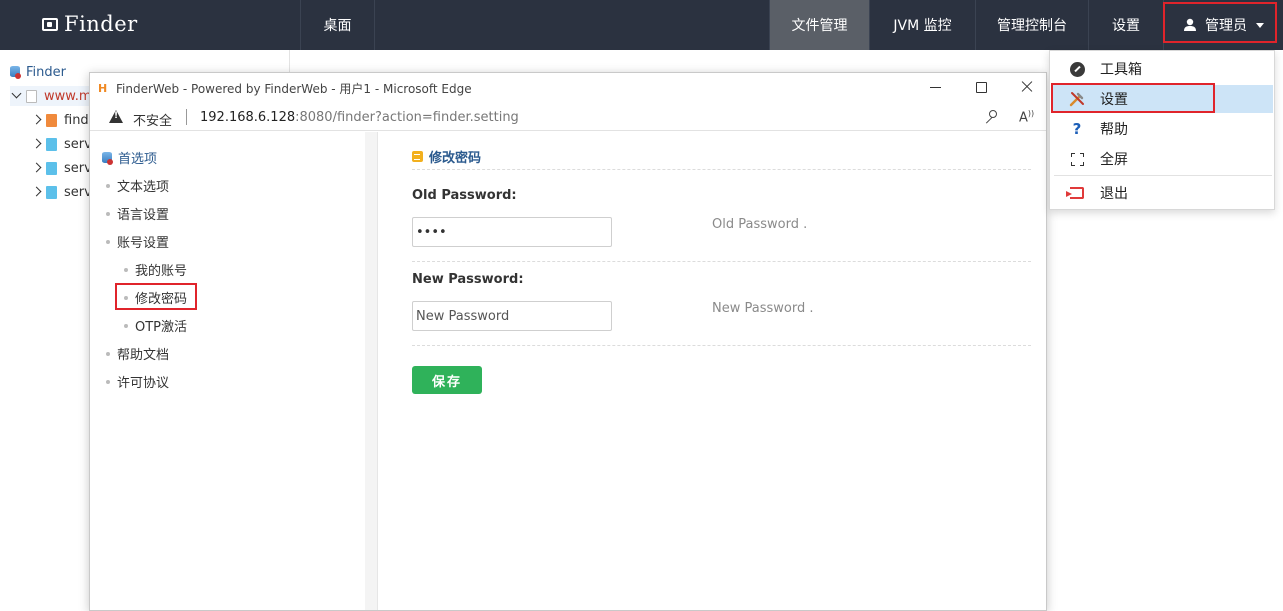 This screenshot has width=1283, height=611. What do you see at coordinates (512, 232) in the screenshot?
I see `old-password-input: ••••` at bounding box center [512, 232].